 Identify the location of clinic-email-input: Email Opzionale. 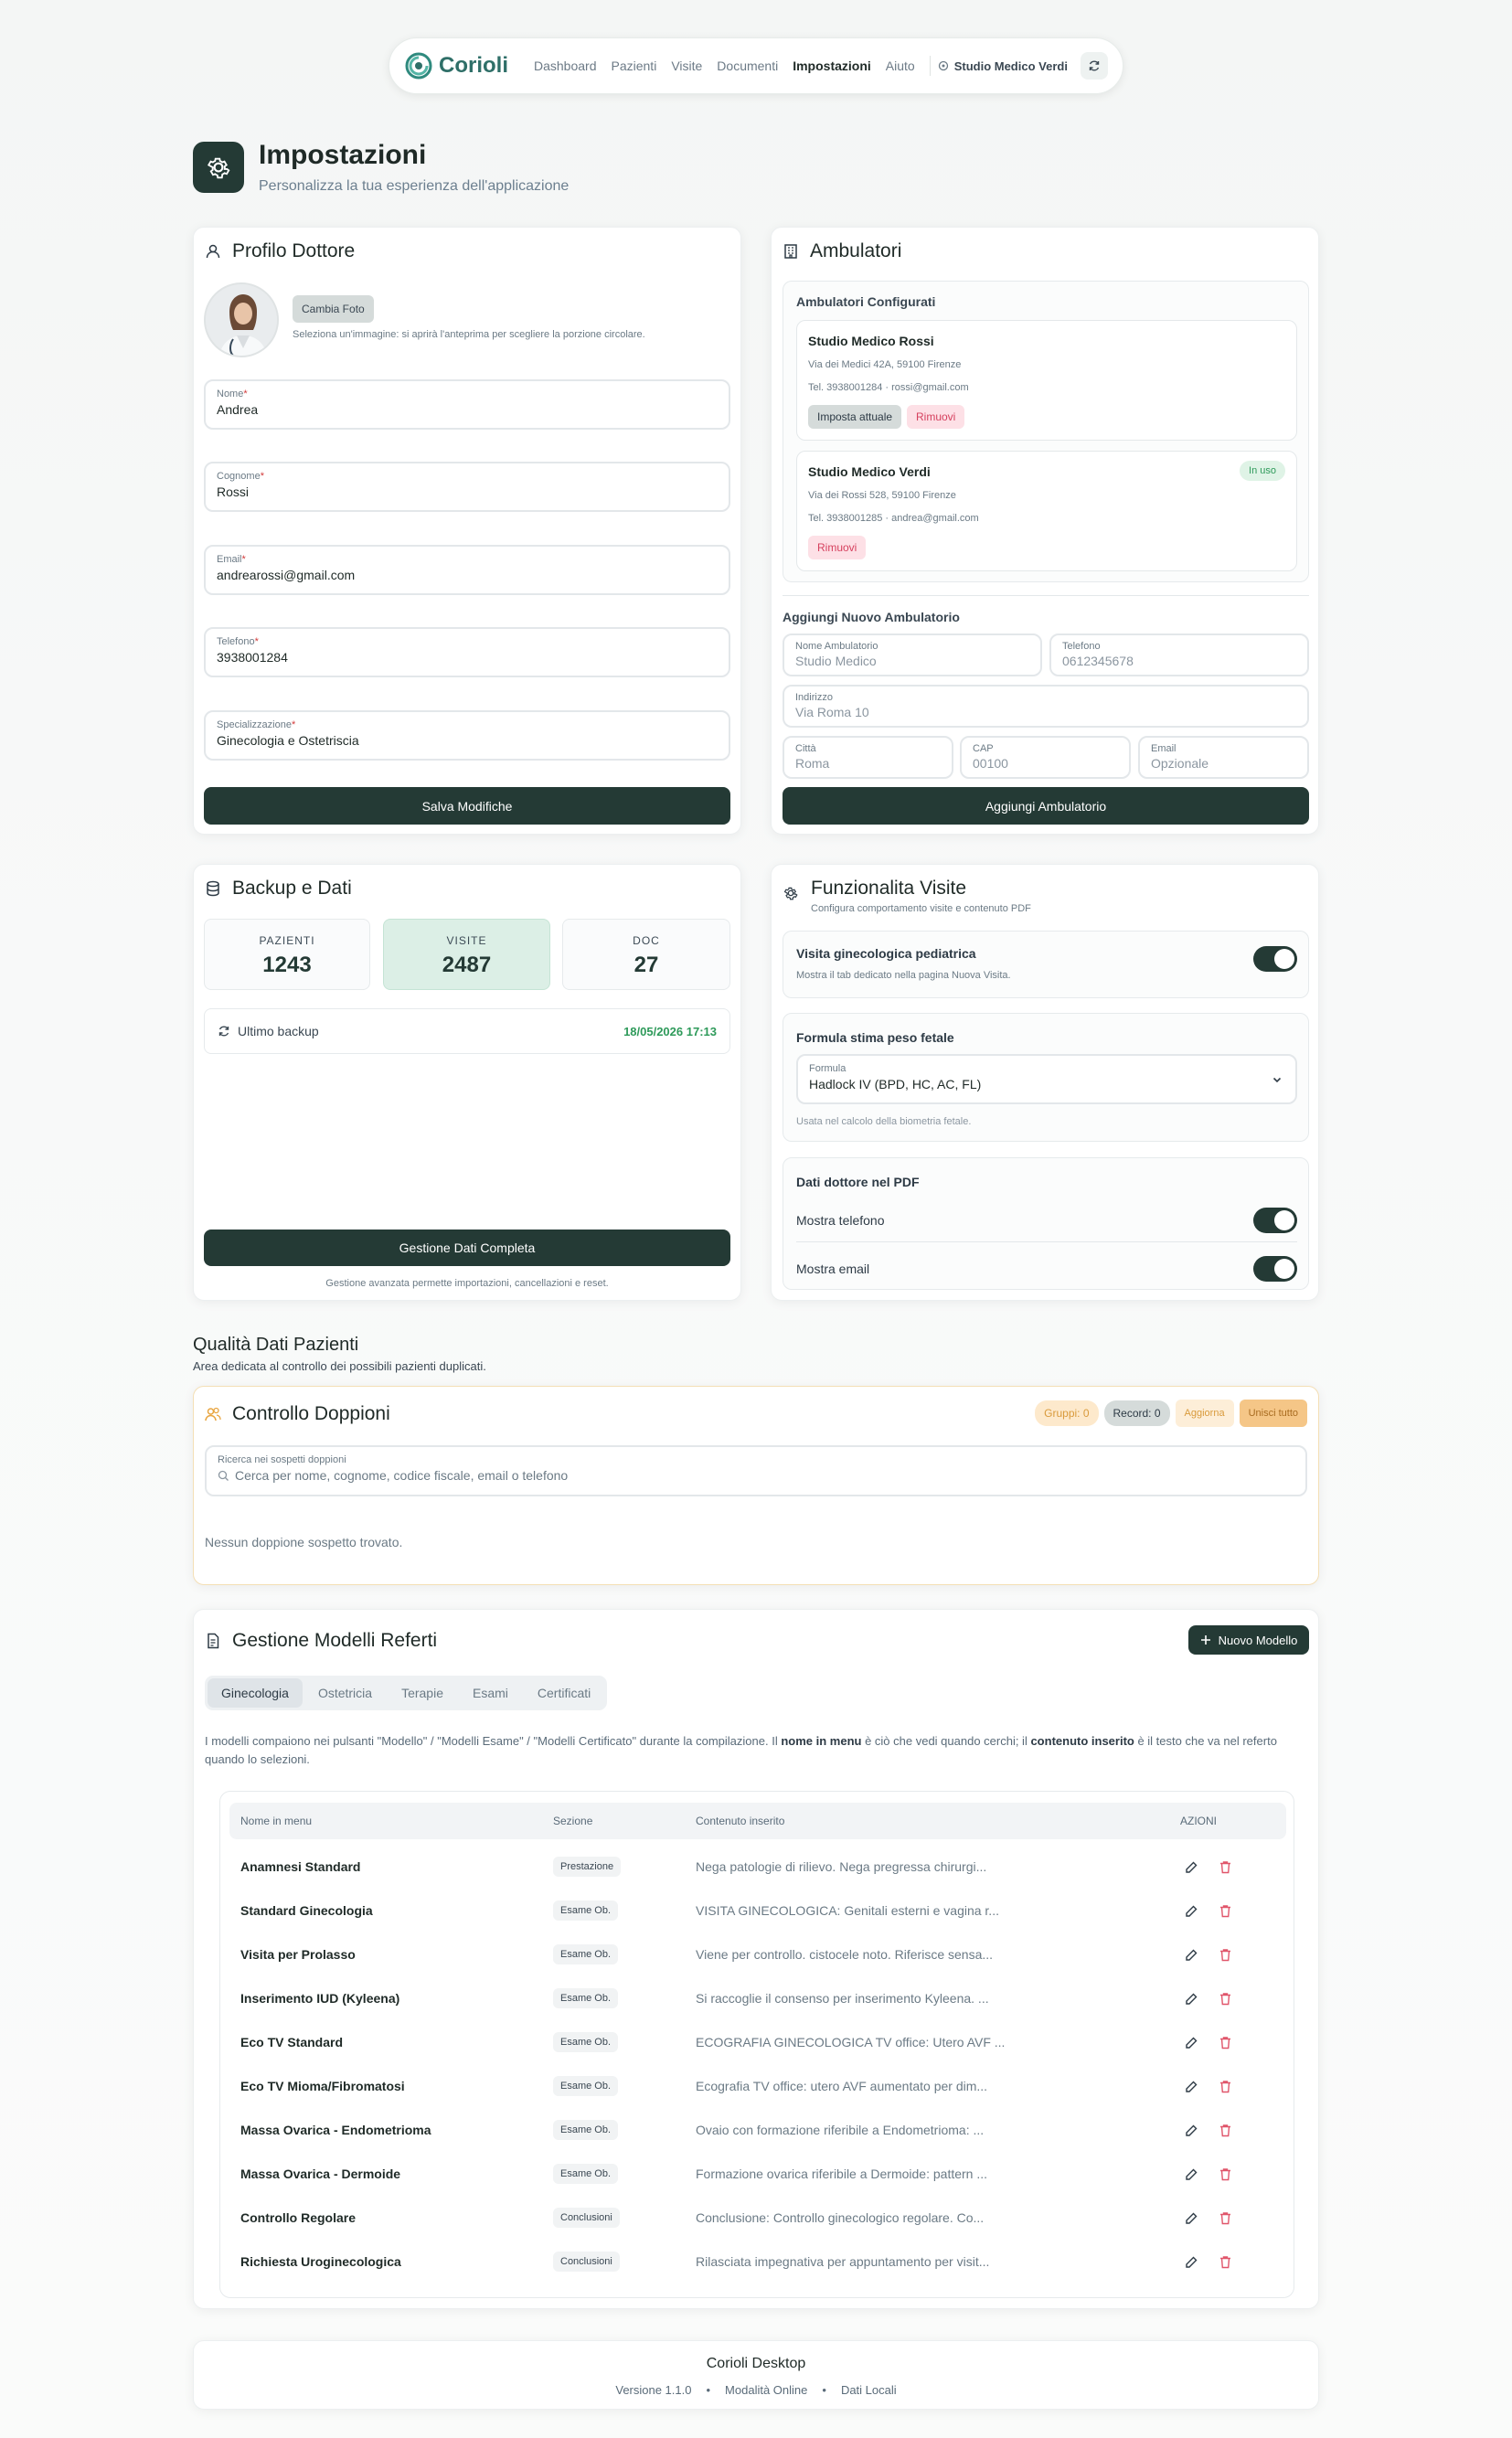
(1223, 757).